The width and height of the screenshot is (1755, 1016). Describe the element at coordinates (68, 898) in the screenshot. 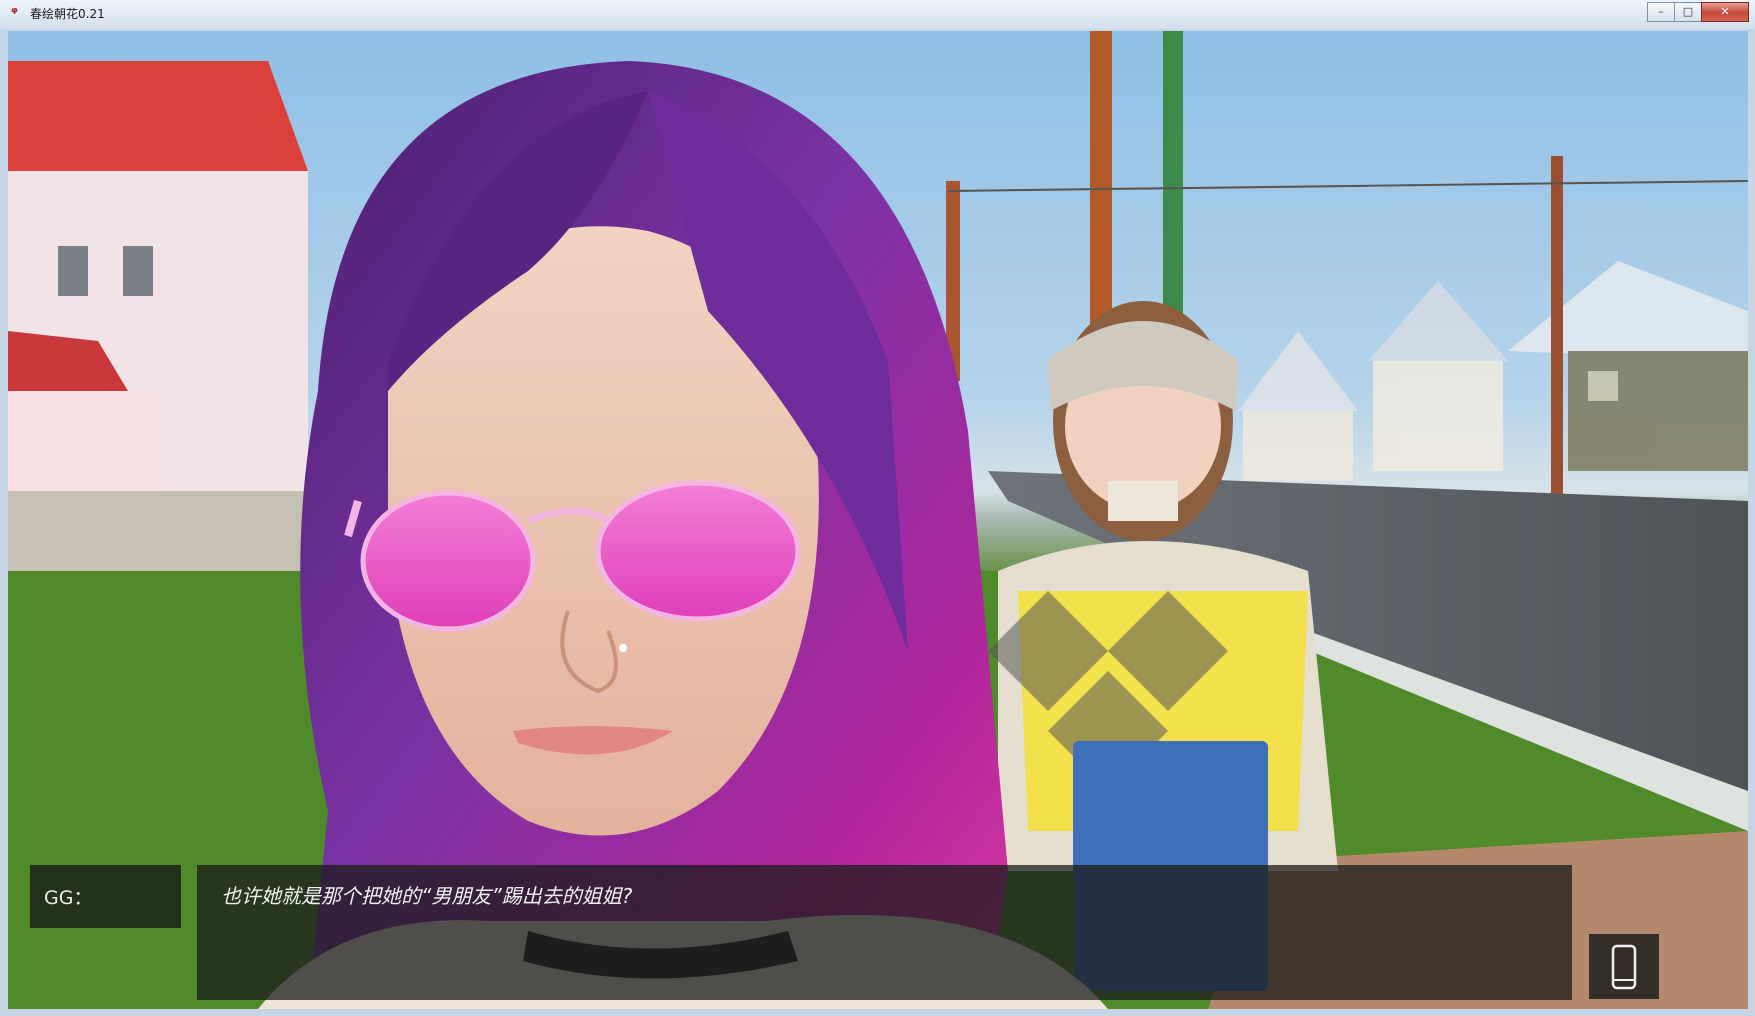

I see `speaker-name: GG：` at that location.